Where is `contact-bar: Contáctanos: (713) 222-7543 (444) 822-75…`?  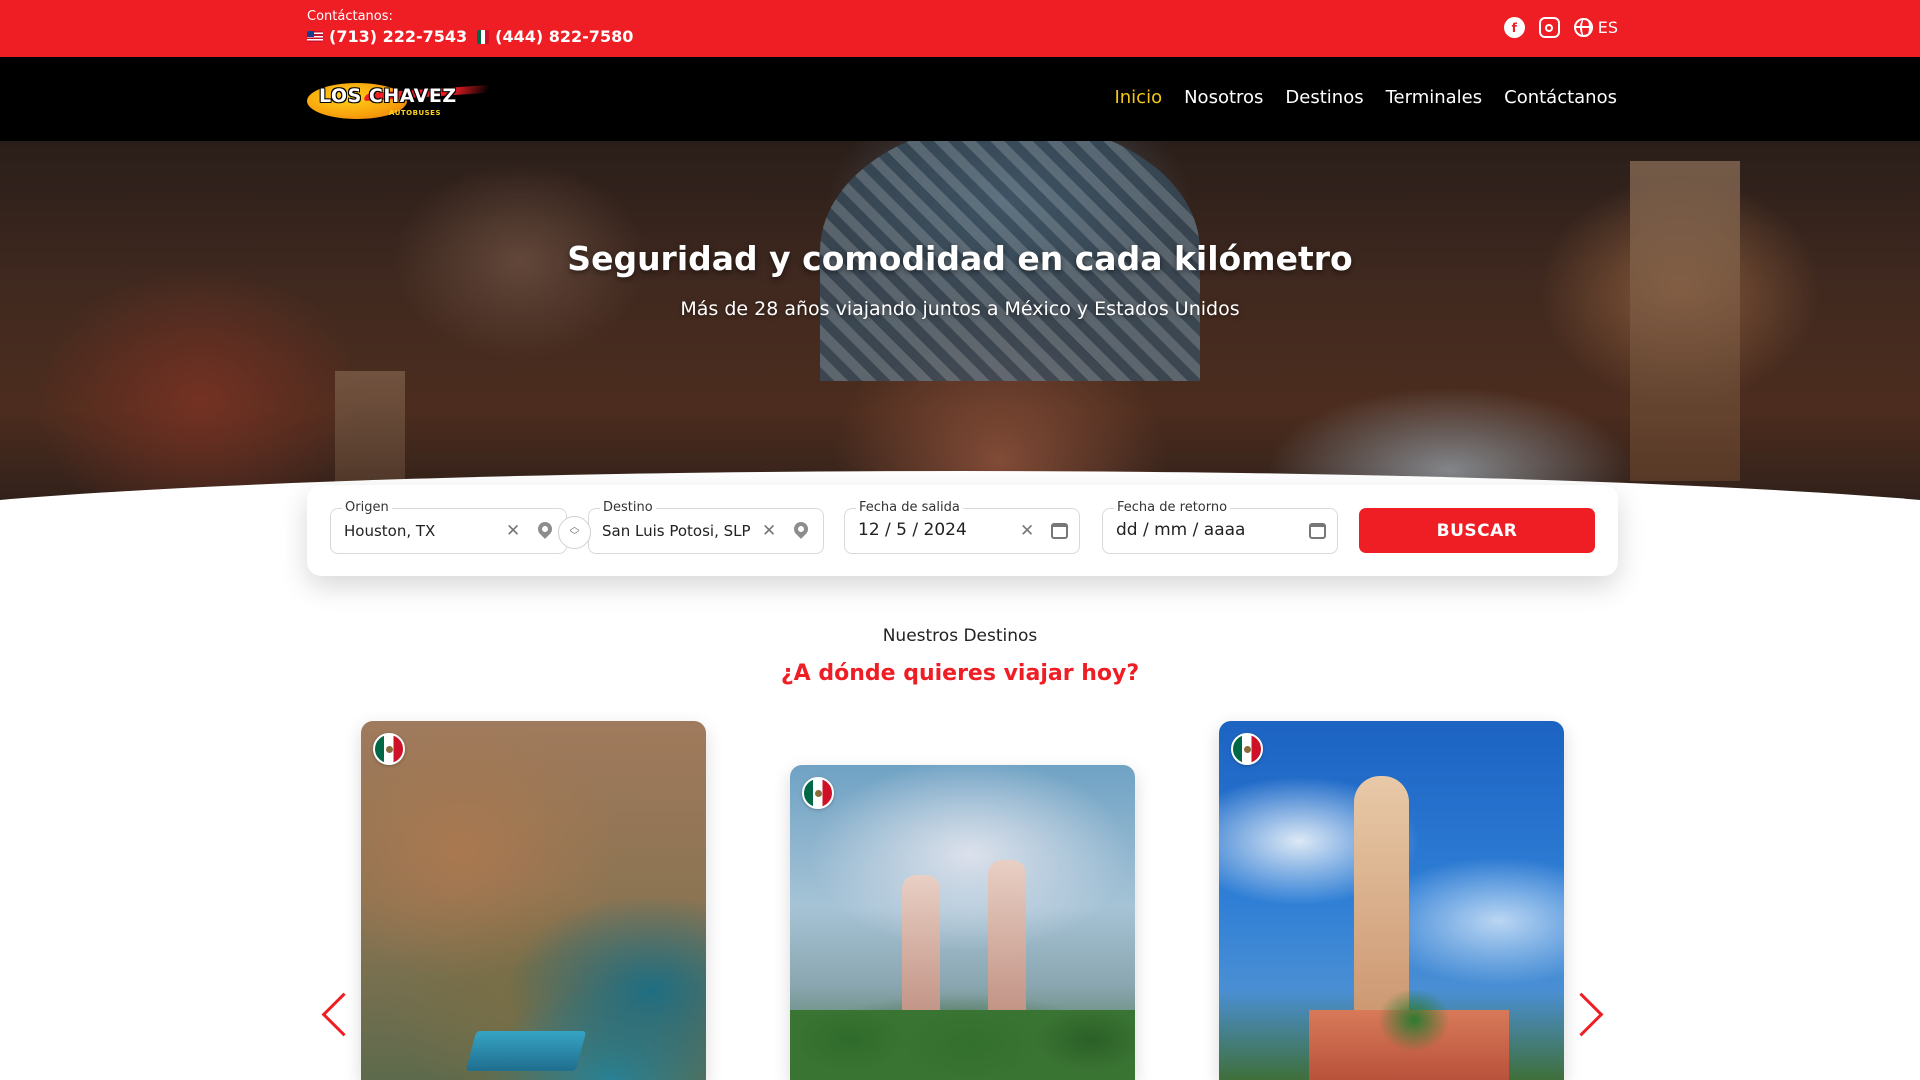
contact-bar: Contáctanos: (713) 222-7543 (444) 822-75… is located at coordinates (960, 28).